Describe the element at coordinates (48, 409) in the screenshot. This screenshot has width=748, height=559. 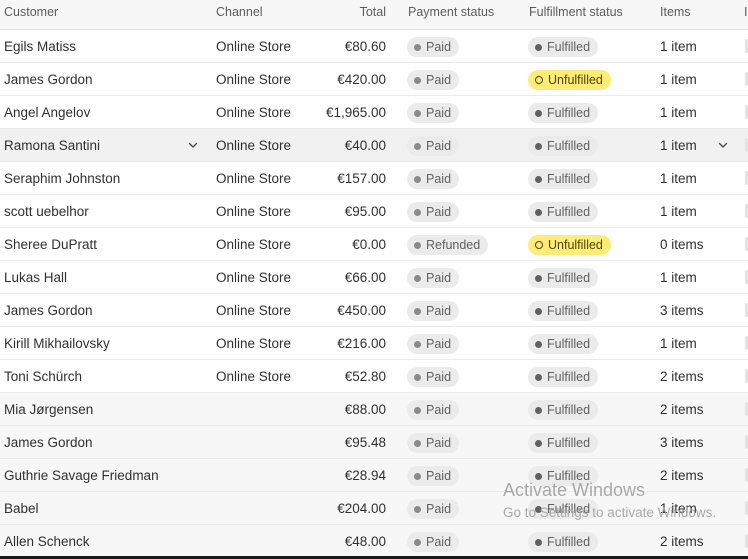
I see `customer-name: Mia Jørgensen` at that location.